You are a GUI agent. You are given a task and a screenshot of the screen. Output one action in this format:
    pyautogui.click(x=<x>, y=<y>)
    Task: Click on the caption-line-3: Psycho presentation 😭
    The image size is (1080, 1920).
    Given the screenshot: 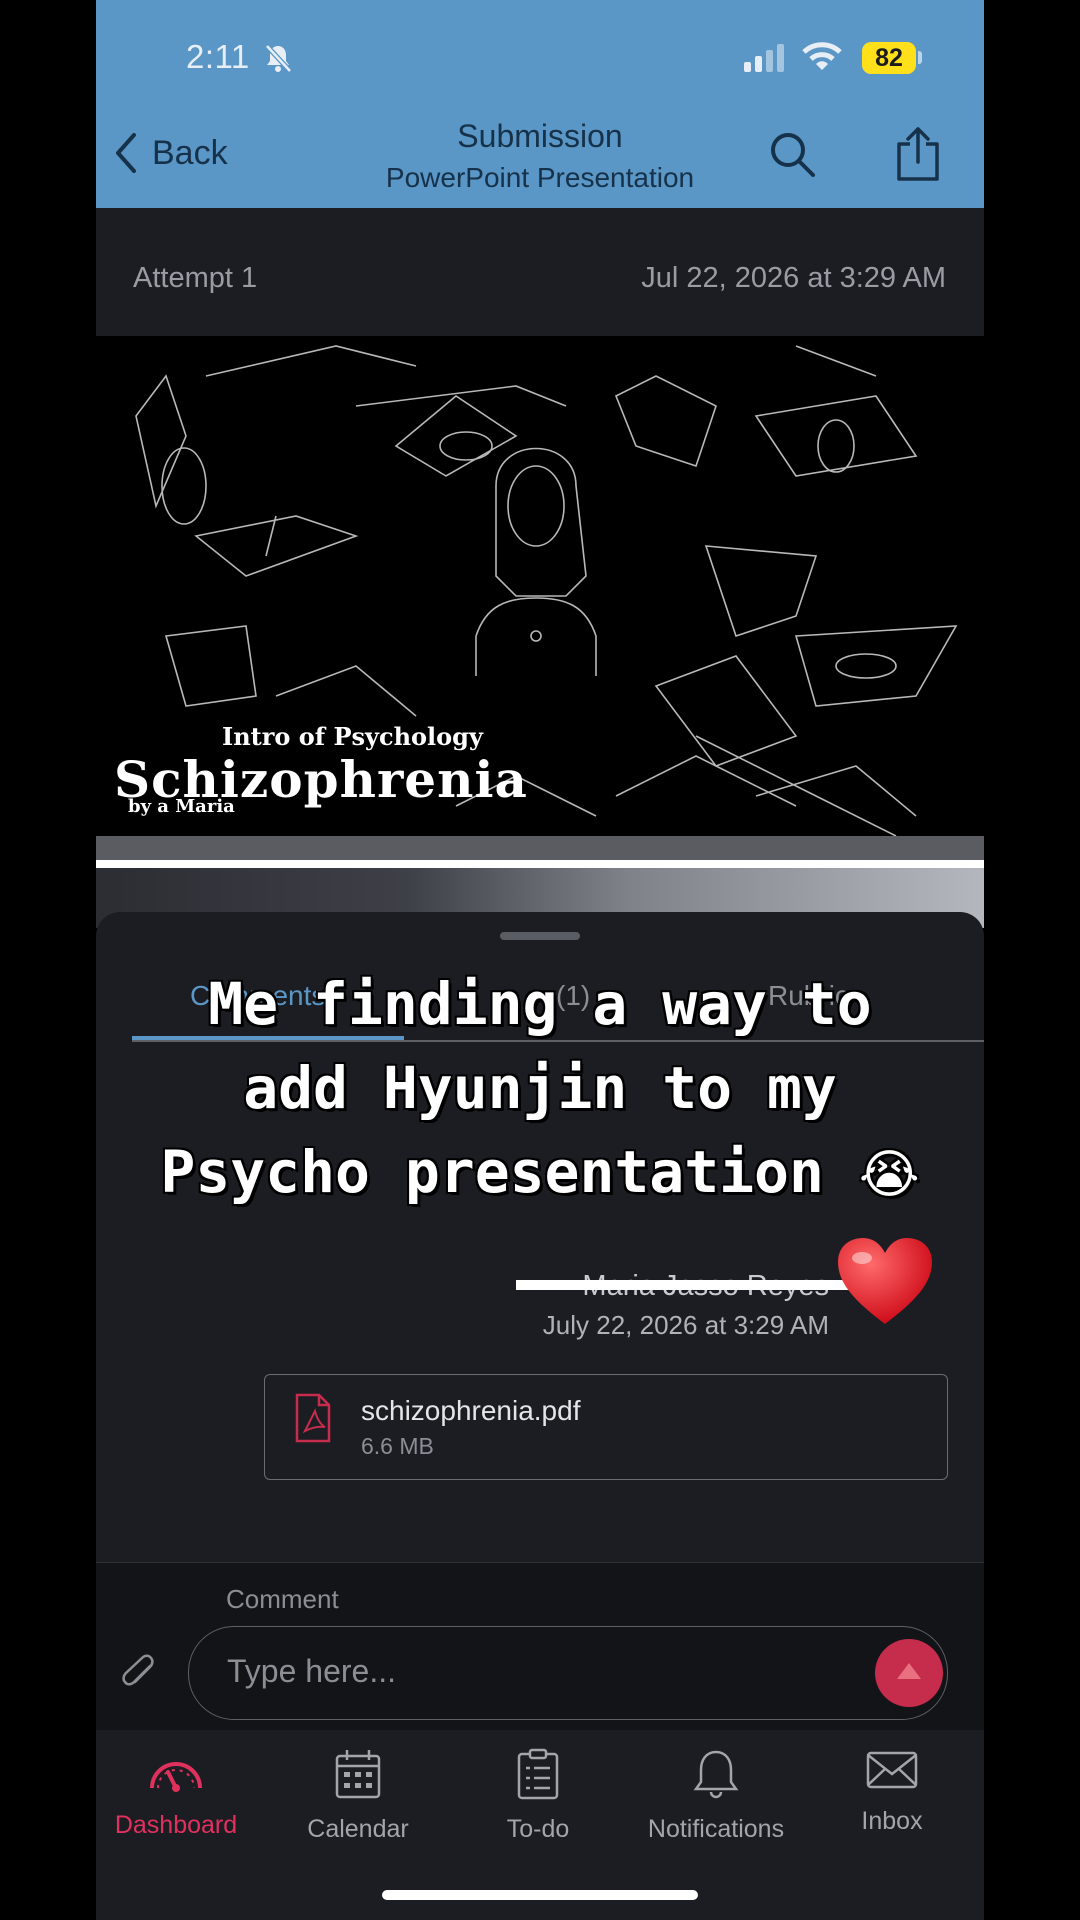 What is the action you would take?
    pyautogui.click(x=540, y=1173)
    